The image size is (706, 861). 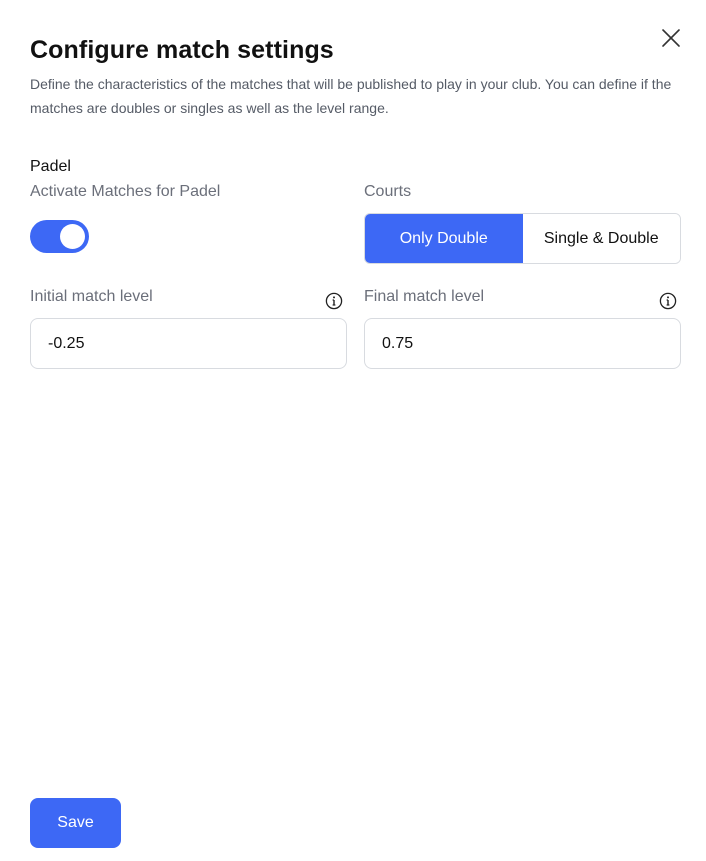 What do you see at coordinates (522, 343) in the screenshot?
I see `final-level-input` at bounding box center [522, 343].